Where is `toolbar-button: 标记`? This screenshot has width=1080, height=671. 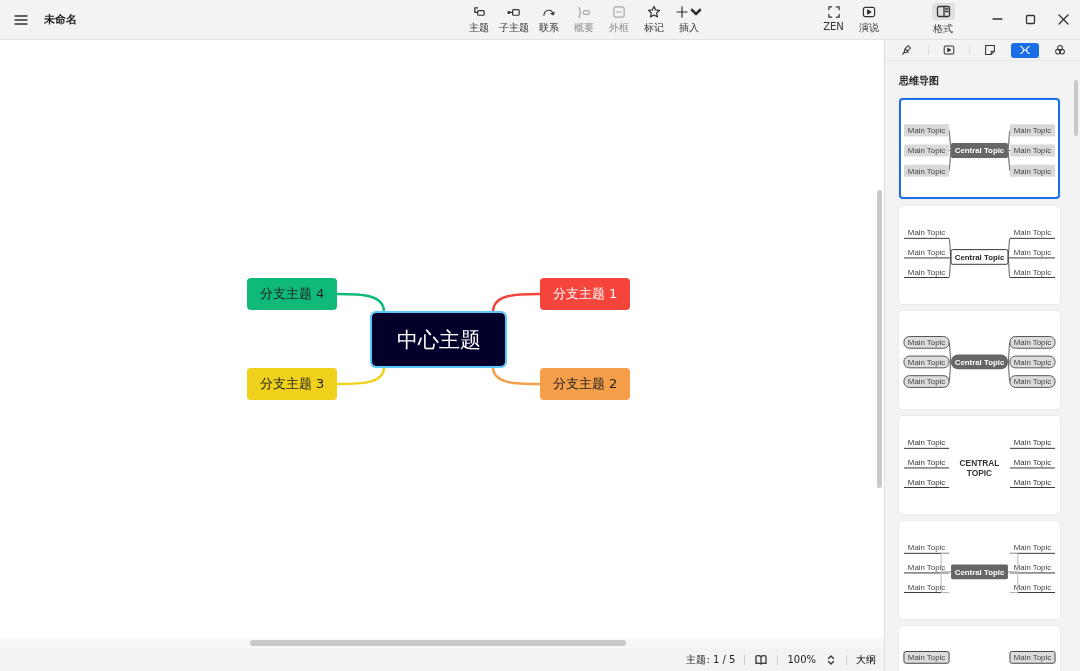 toolbar-button: 标记 is located at coordinates (653, 19).